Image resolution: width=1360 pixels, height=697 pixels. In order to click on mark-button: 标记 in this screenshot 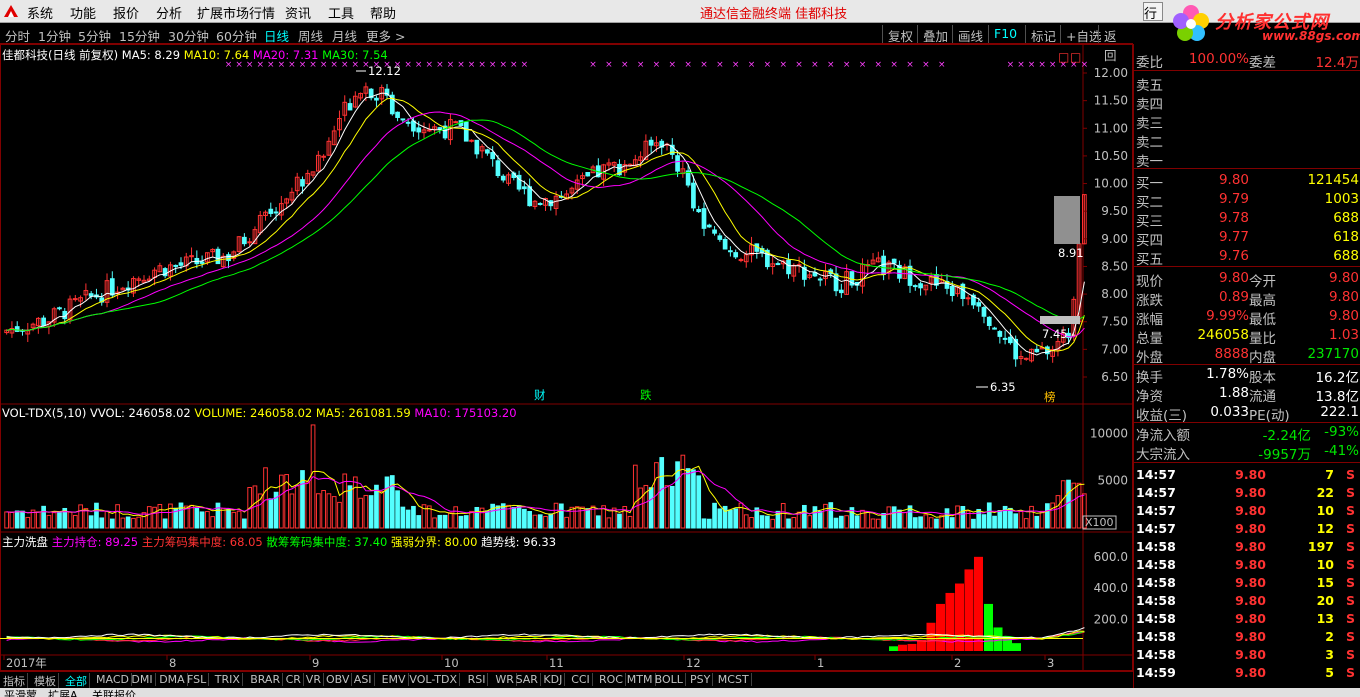, I will do `click(1043, 34)`.